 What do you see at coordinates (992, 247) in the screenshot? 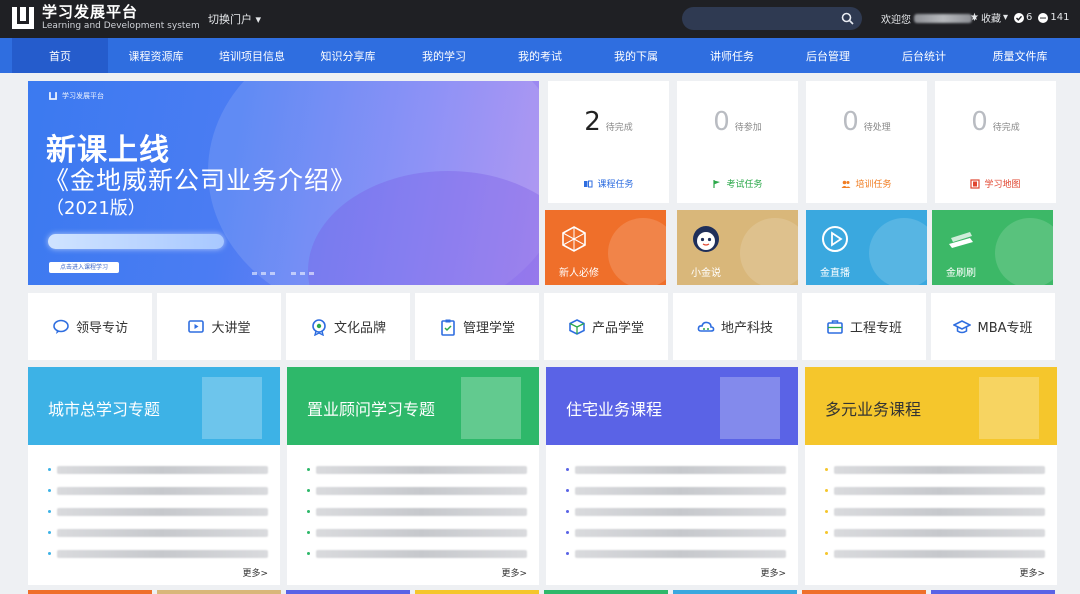
I see `tile-quiz: 金刷刷` at bounding box center [992, 247].